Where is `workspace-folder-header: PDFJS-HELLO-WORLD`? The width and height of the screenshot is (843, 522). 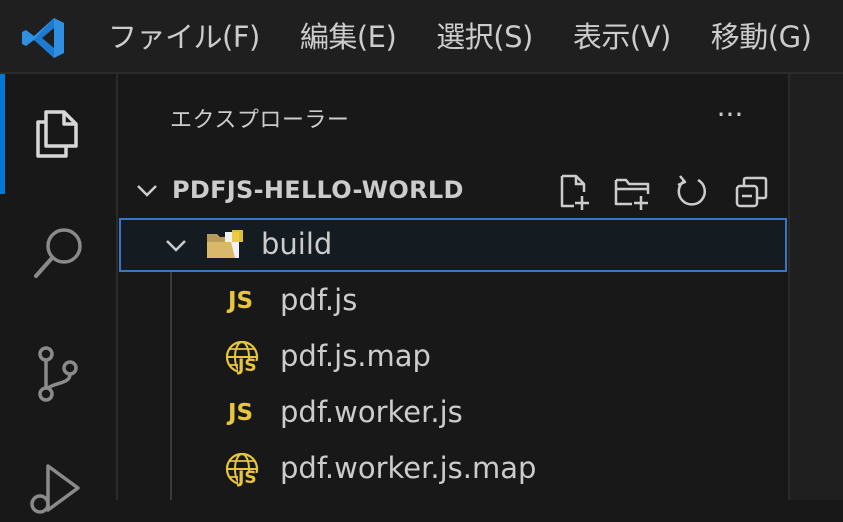 workspace-folder-header: PDFJS-HELLO-WORLD is located at coordinates (453, 191).